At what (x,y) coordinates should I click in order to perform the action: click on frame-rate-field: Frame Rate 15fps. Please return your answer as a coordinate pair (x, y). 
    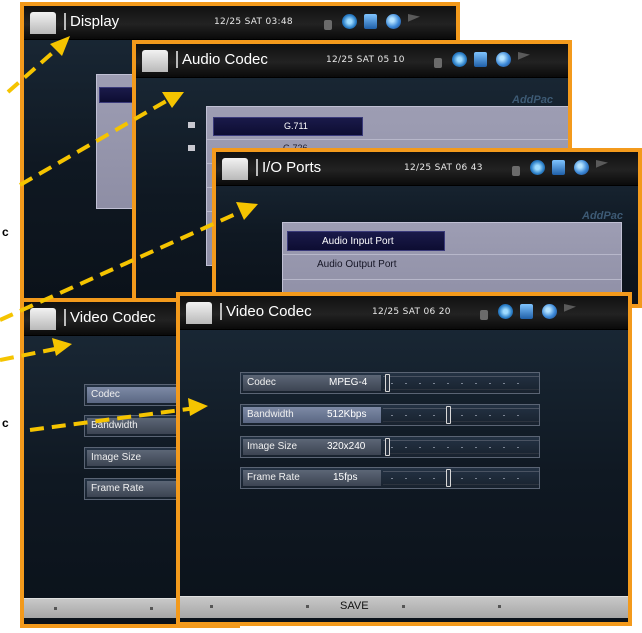
    Looking at the image, I should click on (390, 478).